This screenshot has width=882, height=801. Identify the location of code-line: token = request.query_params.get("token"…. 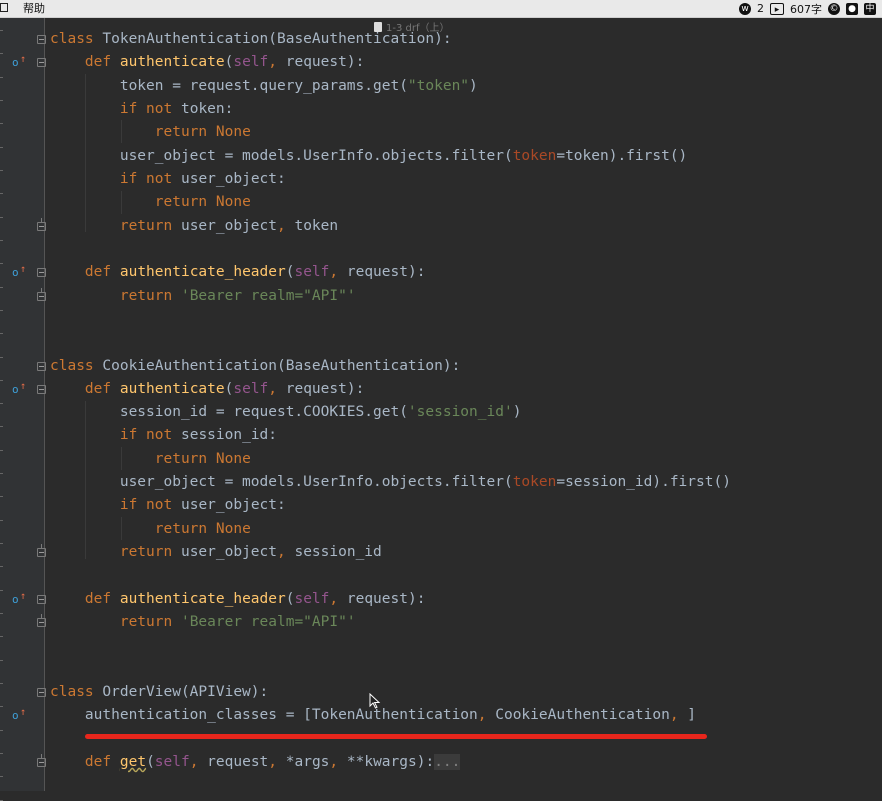
(264, 86).